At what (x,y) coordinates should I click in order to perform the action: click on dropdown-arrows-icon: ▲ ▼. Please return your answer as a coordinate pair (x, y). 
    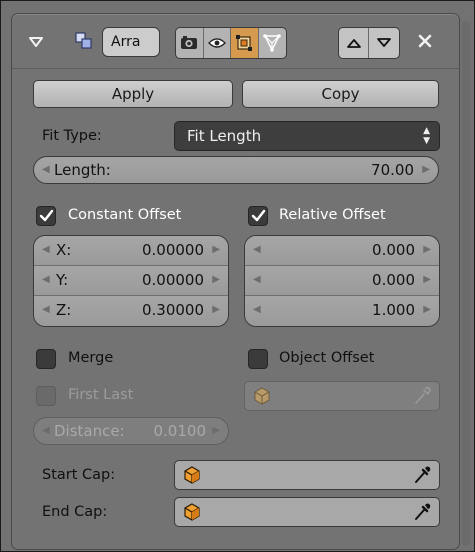
    Looking at the image, I should click on (426, 136).